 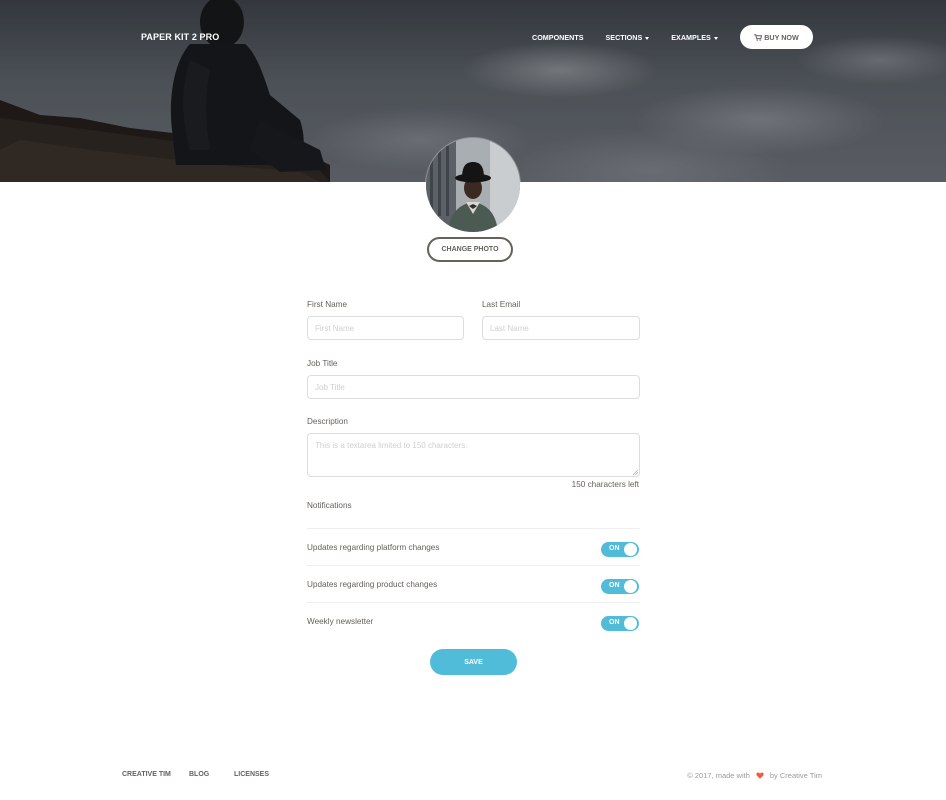 What do you see at coordinates (605, 484) in the screenshot?
I see `character-counter: 150 characters left` at bounding box center [605, 484].